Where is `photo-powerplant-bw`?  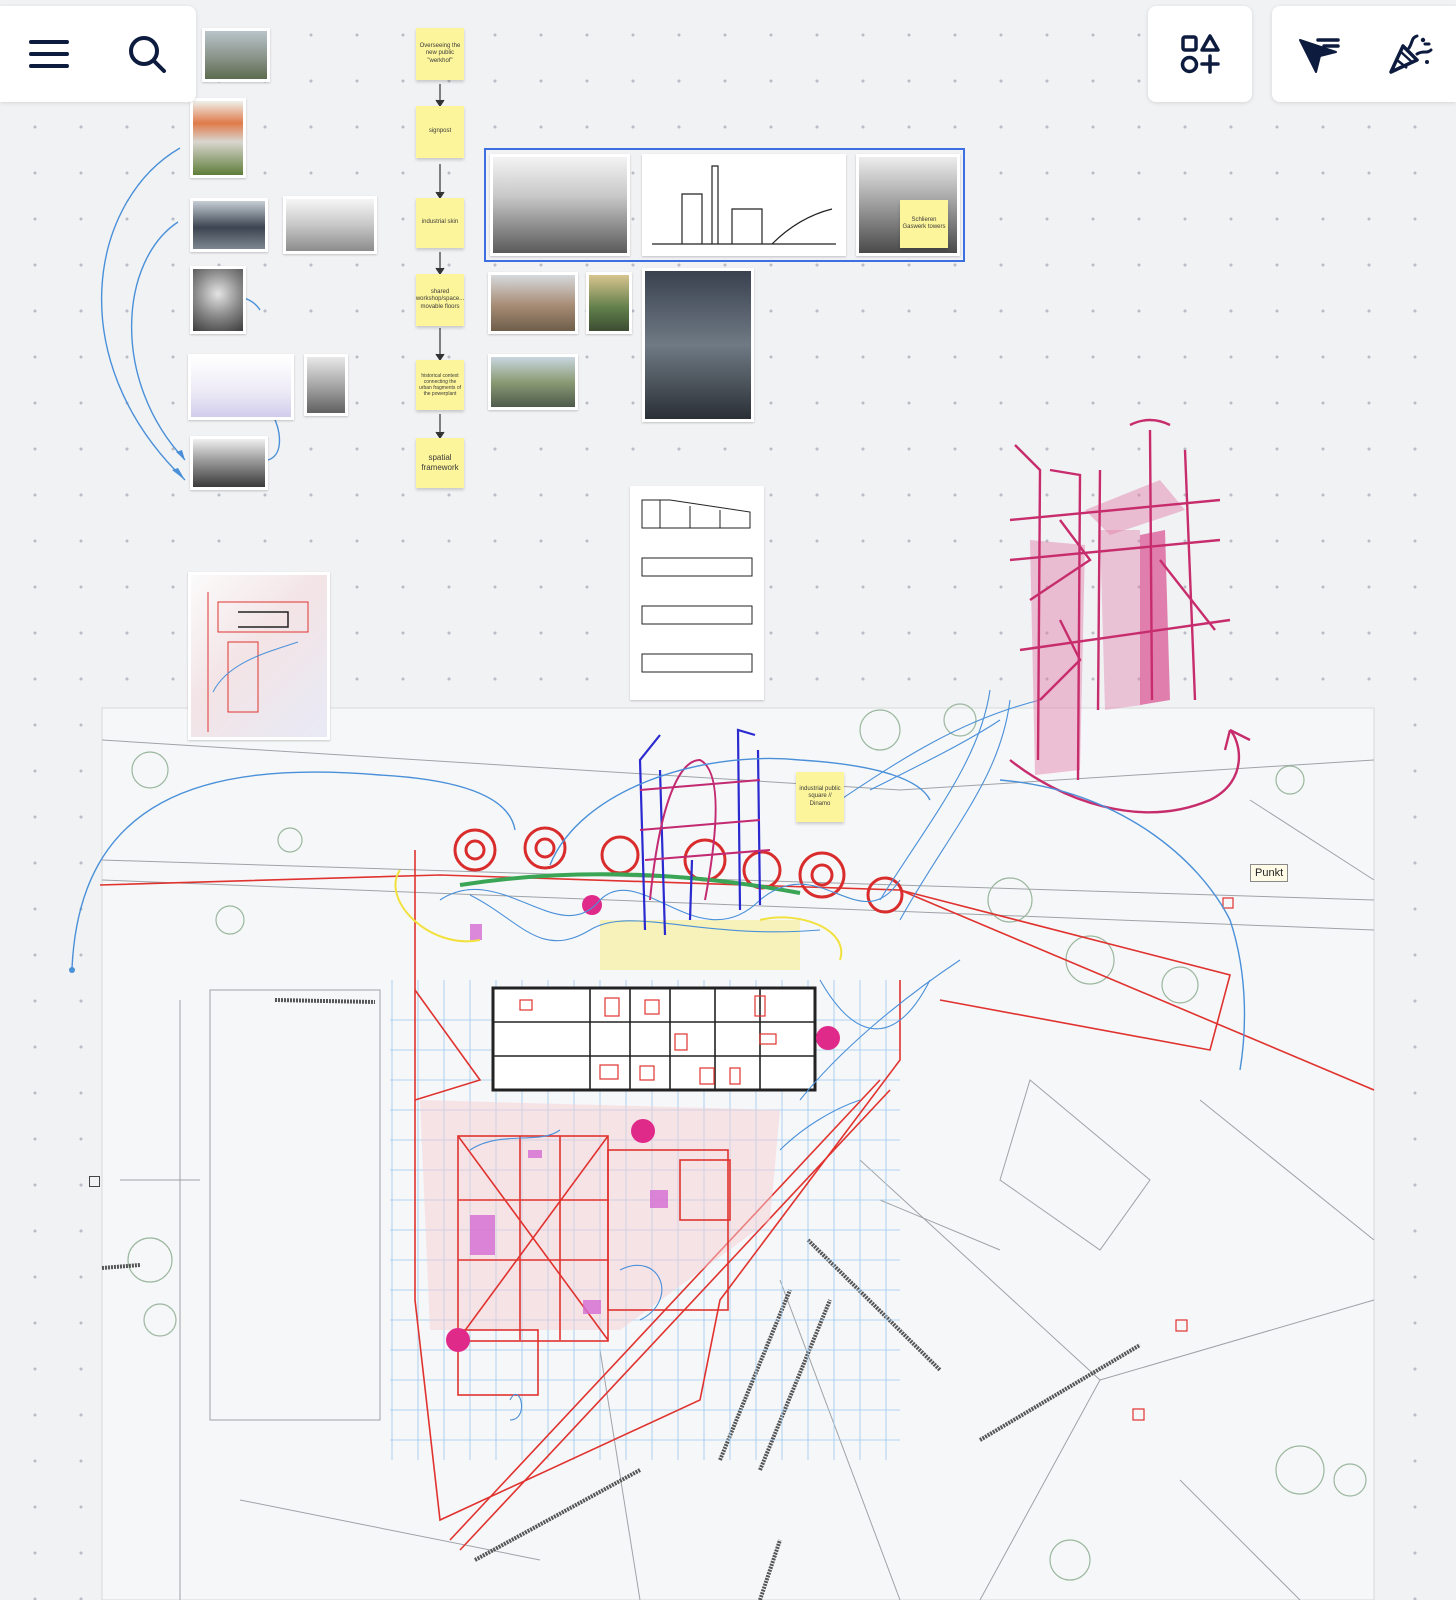 photo-powerplant-bw is located at coordinates (229, 463).